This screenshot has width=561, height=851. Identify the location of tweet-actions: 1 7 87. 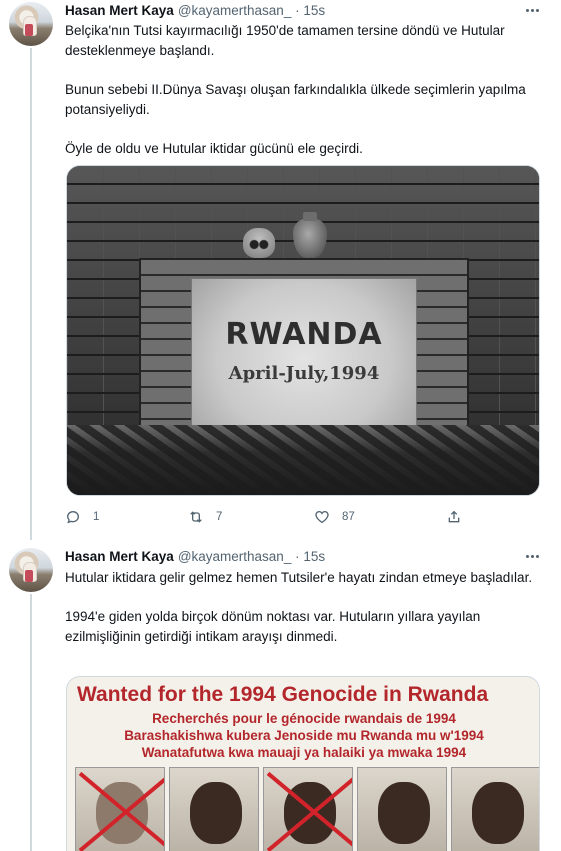
(270, 517).